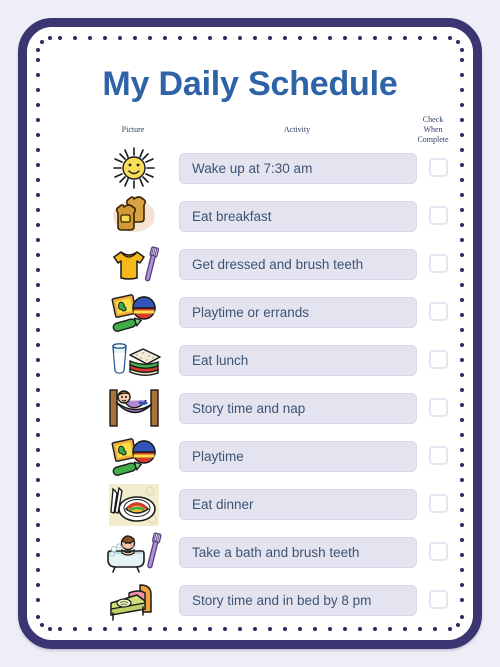 This screenshot has height=667, width=500. What do you see at coordinates (250, 601) in the screenshot?
I see `schedule-row: Story time and in bed by 8 pm` at bounding box center [250, 601].